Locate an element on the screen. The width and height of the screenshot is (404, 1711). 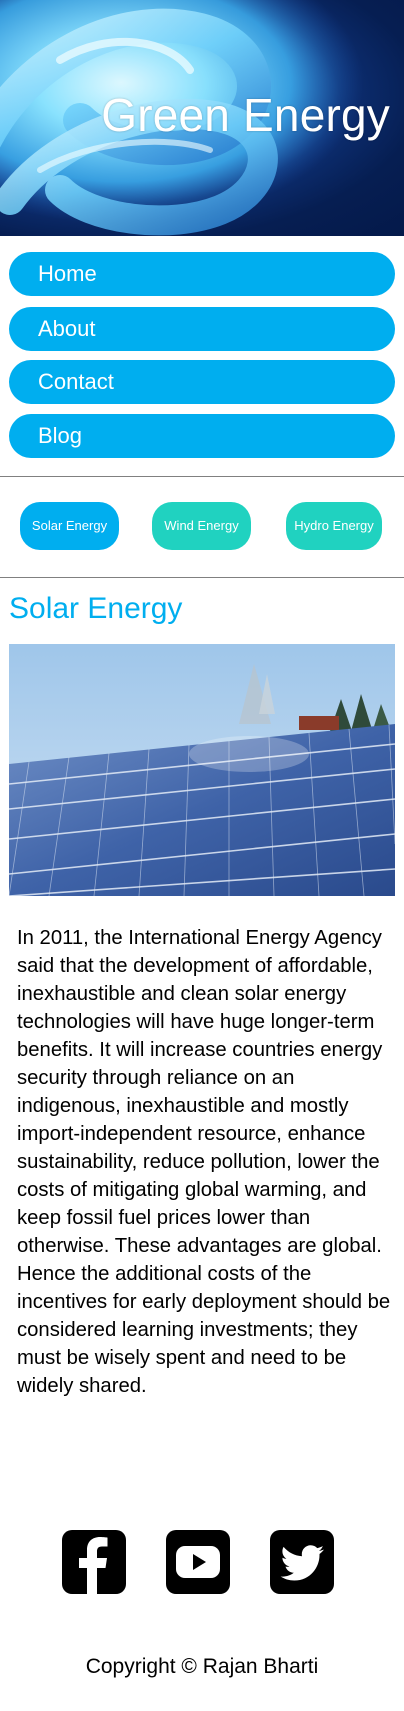
facebook-icon is located at coordinates (94, 1562).